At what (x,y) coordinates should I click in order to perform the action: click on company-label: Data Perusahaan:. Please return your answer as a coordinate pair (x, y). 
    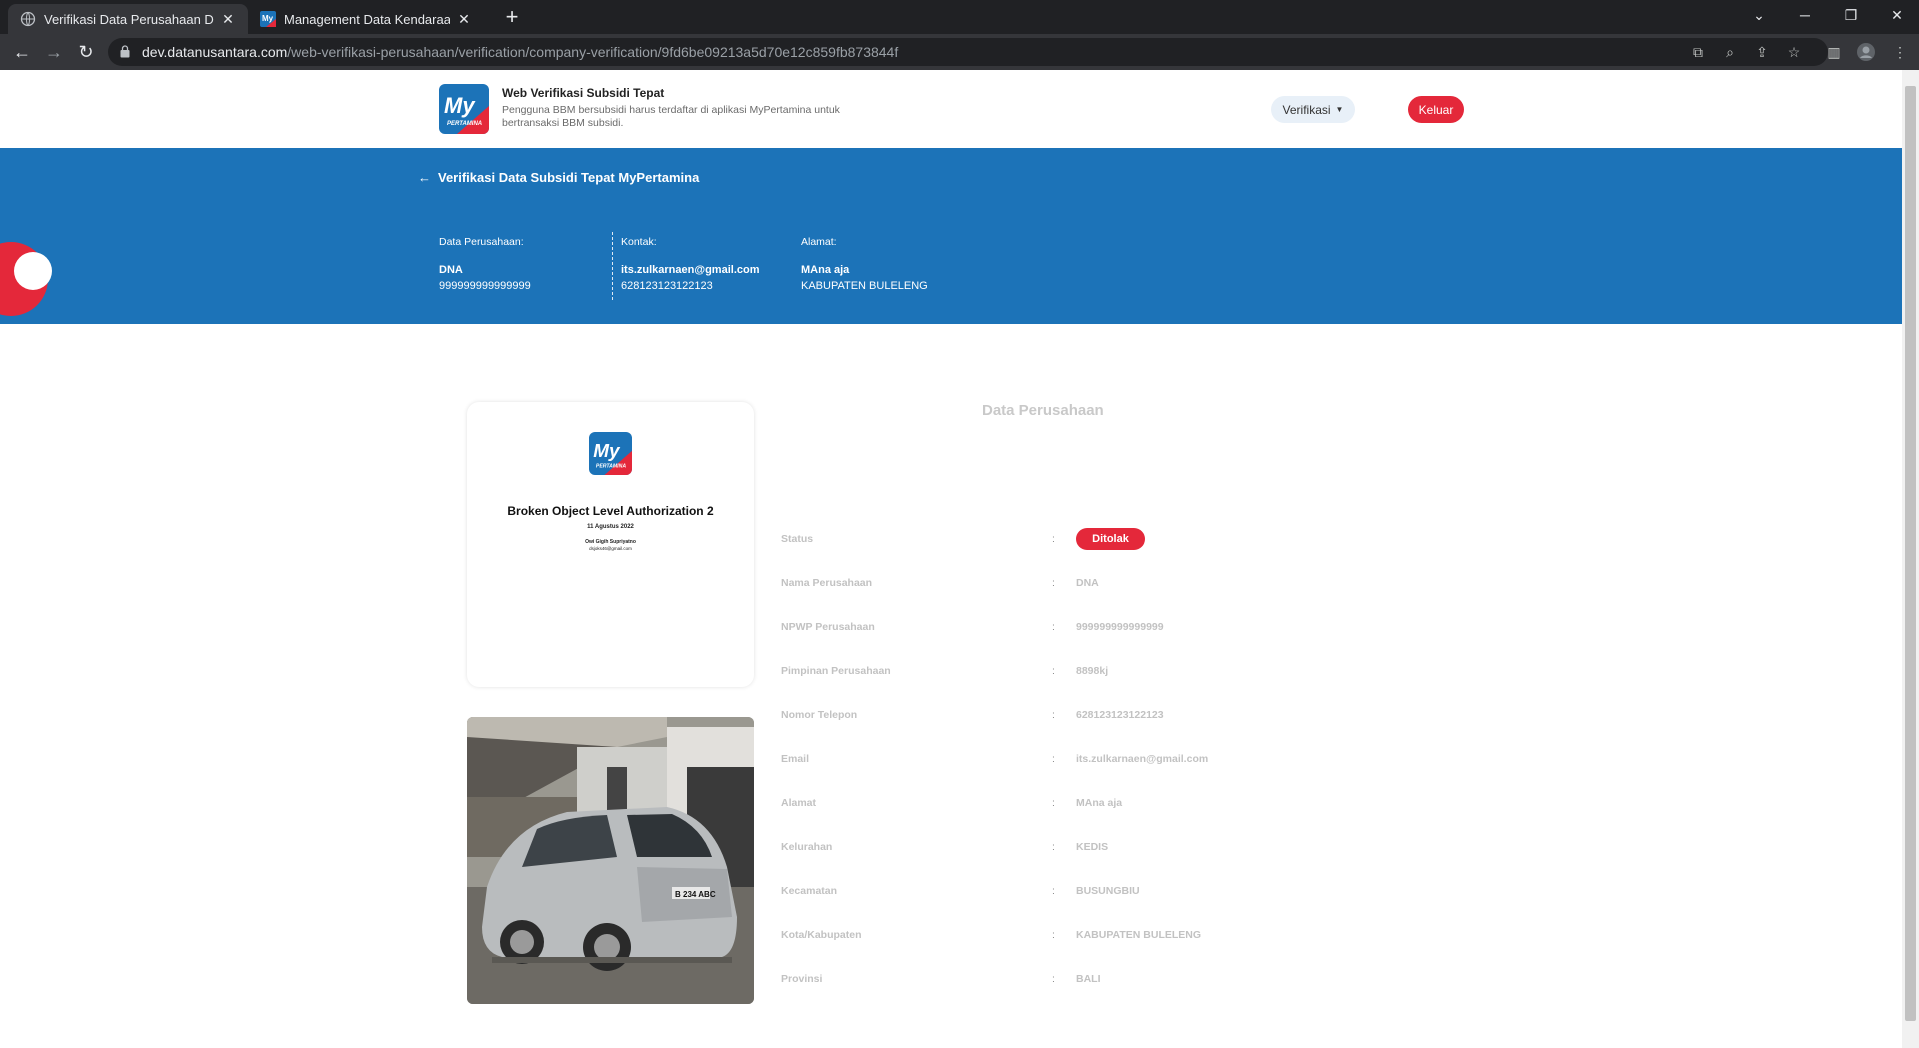
    Looking at the image, I should click on (481, 242).